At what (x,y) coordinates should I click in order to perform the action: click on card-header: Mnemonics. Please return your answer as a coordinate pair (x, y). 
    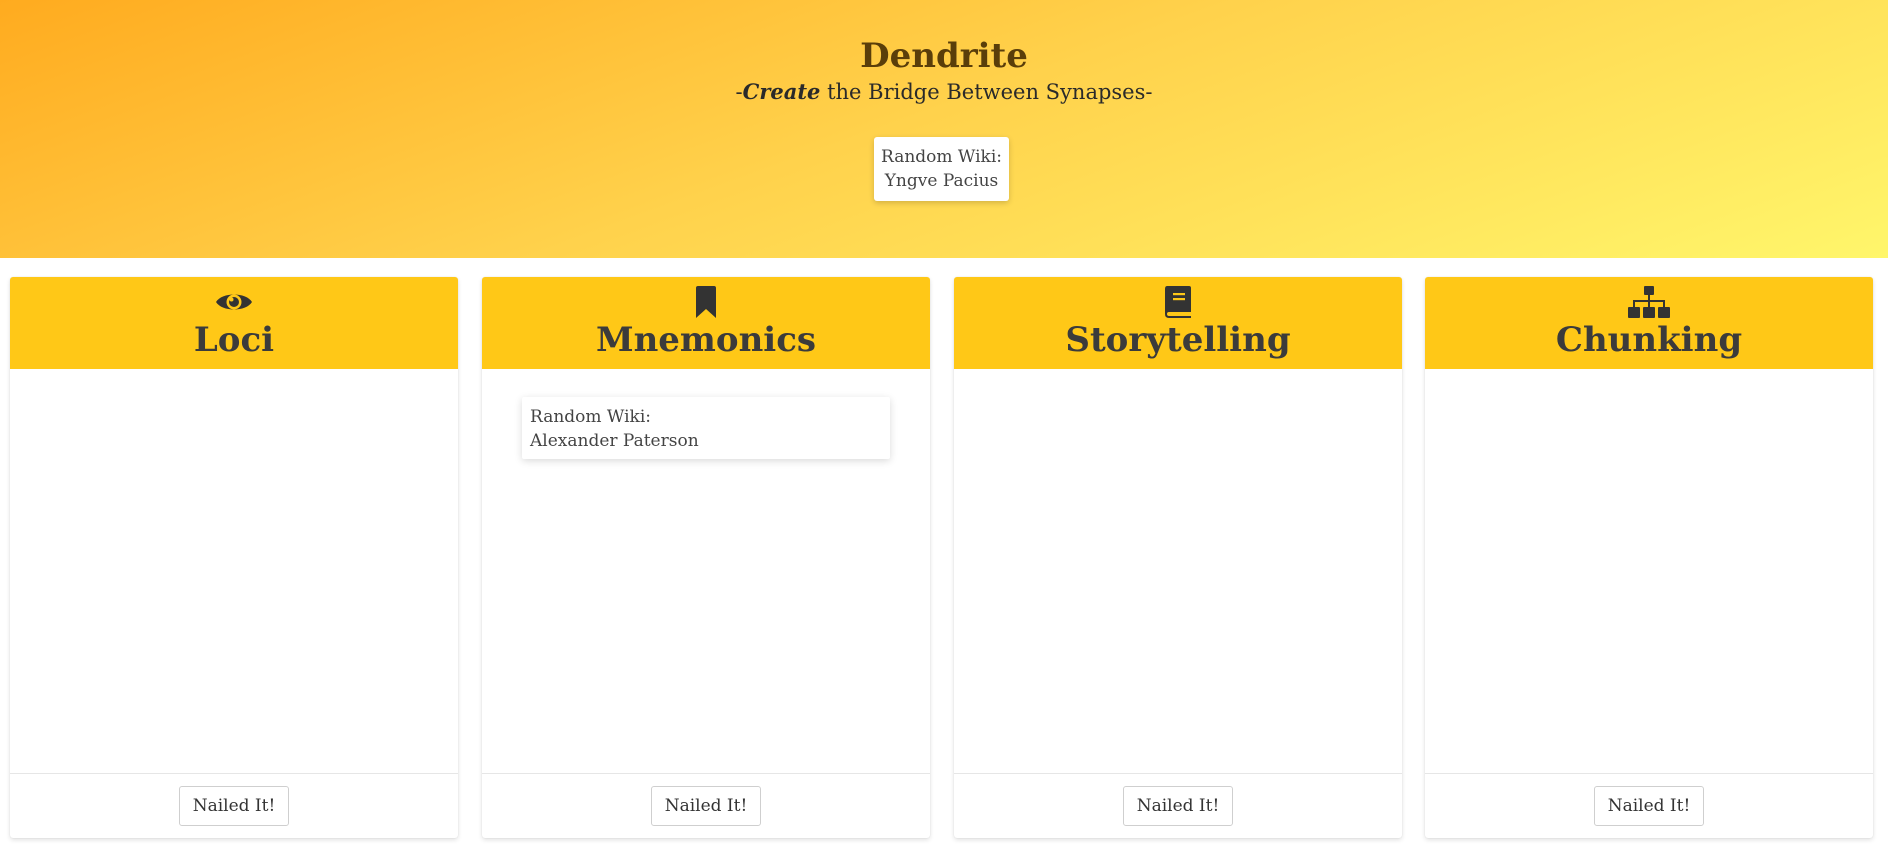
    Looking at the image, I should click on (706, 323).